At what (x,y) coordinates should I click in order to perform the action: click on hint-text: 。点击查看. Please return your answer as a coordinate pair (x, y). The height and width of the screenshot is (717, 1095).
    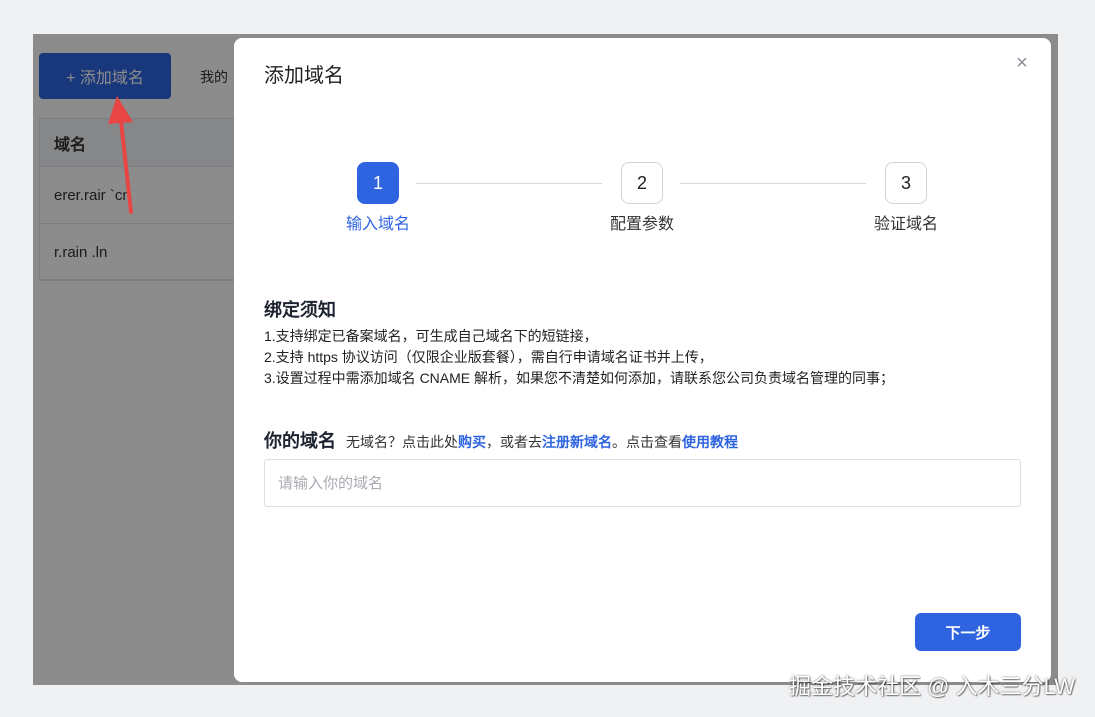
    Looking at the image, I should click on (647, 442).